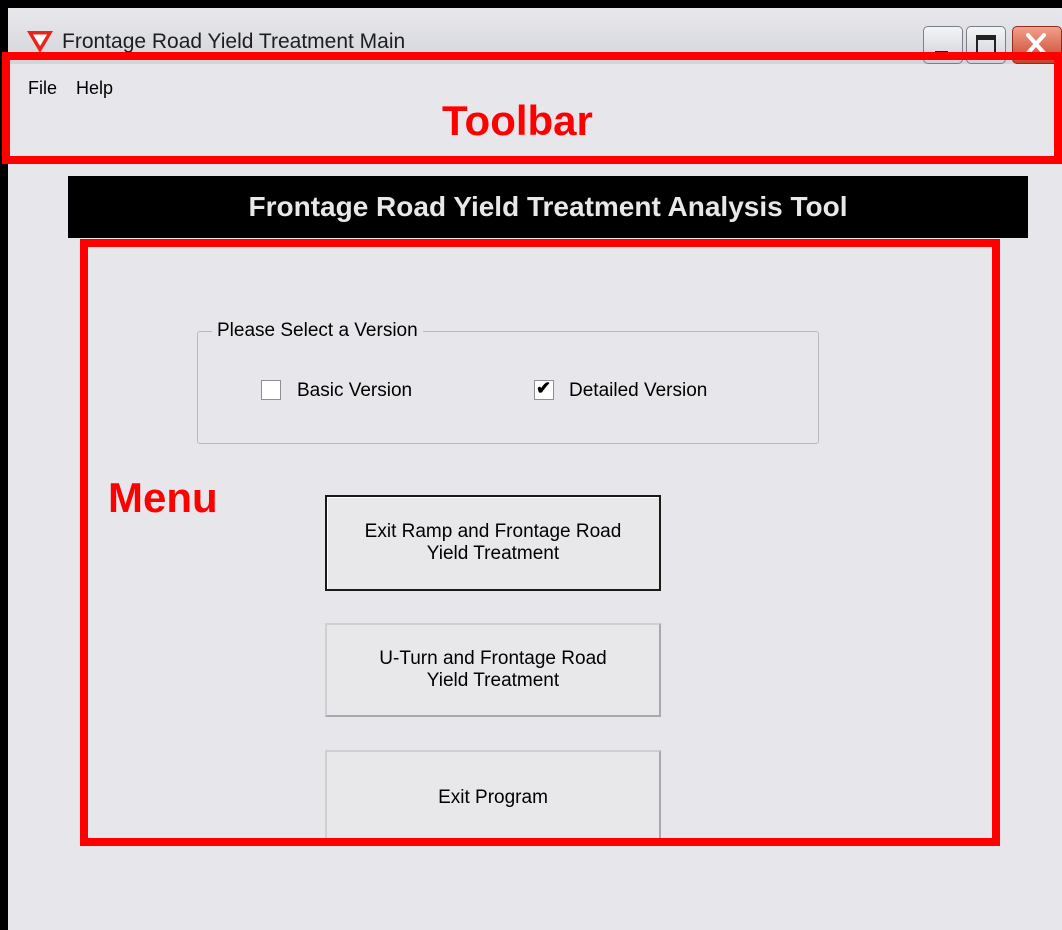  What do you see at coordinates (517, 120) in the screenshot?
I see `toolbar-annotation-label: Toolbar` at bounding box center [517, 120].